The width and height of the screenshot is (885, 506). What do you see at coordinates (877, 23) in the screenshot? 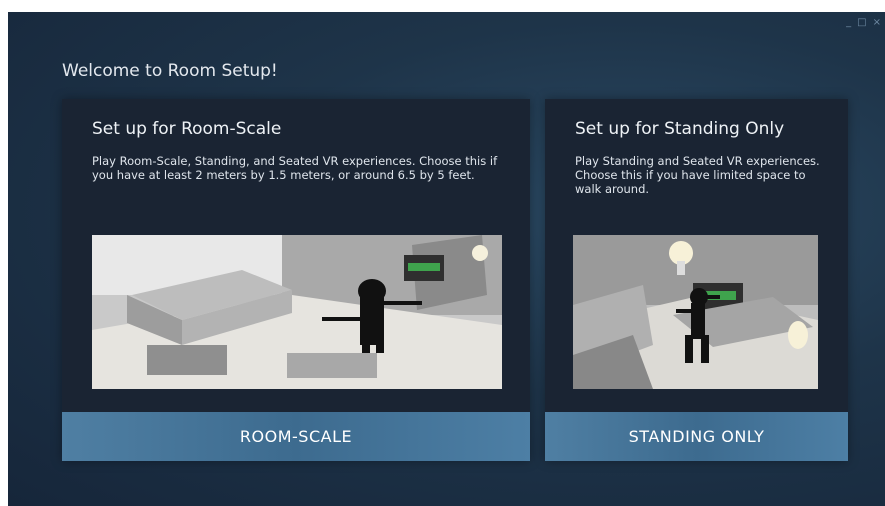
I see `close-icon: ×` at bounding box center [877, 23].